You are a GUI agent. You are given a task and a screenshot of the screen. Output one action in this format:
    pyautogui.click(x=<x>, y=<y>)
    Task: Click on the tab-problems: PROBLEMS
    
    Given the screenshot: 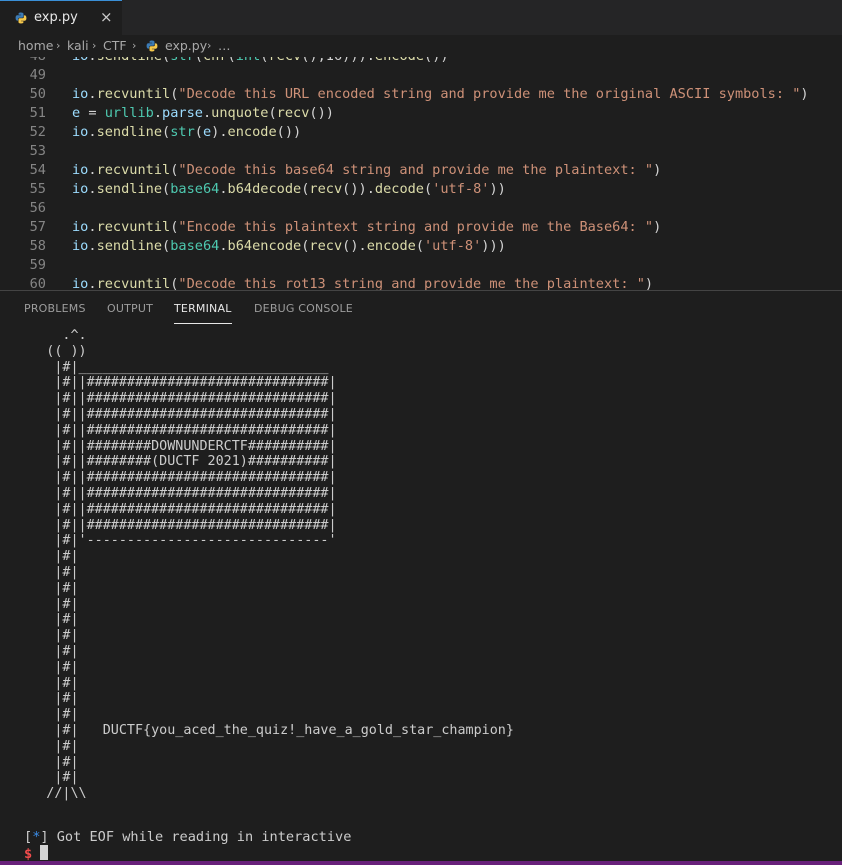 What is the action you would take?
    pyautogui.click(x=55, y=308)
    